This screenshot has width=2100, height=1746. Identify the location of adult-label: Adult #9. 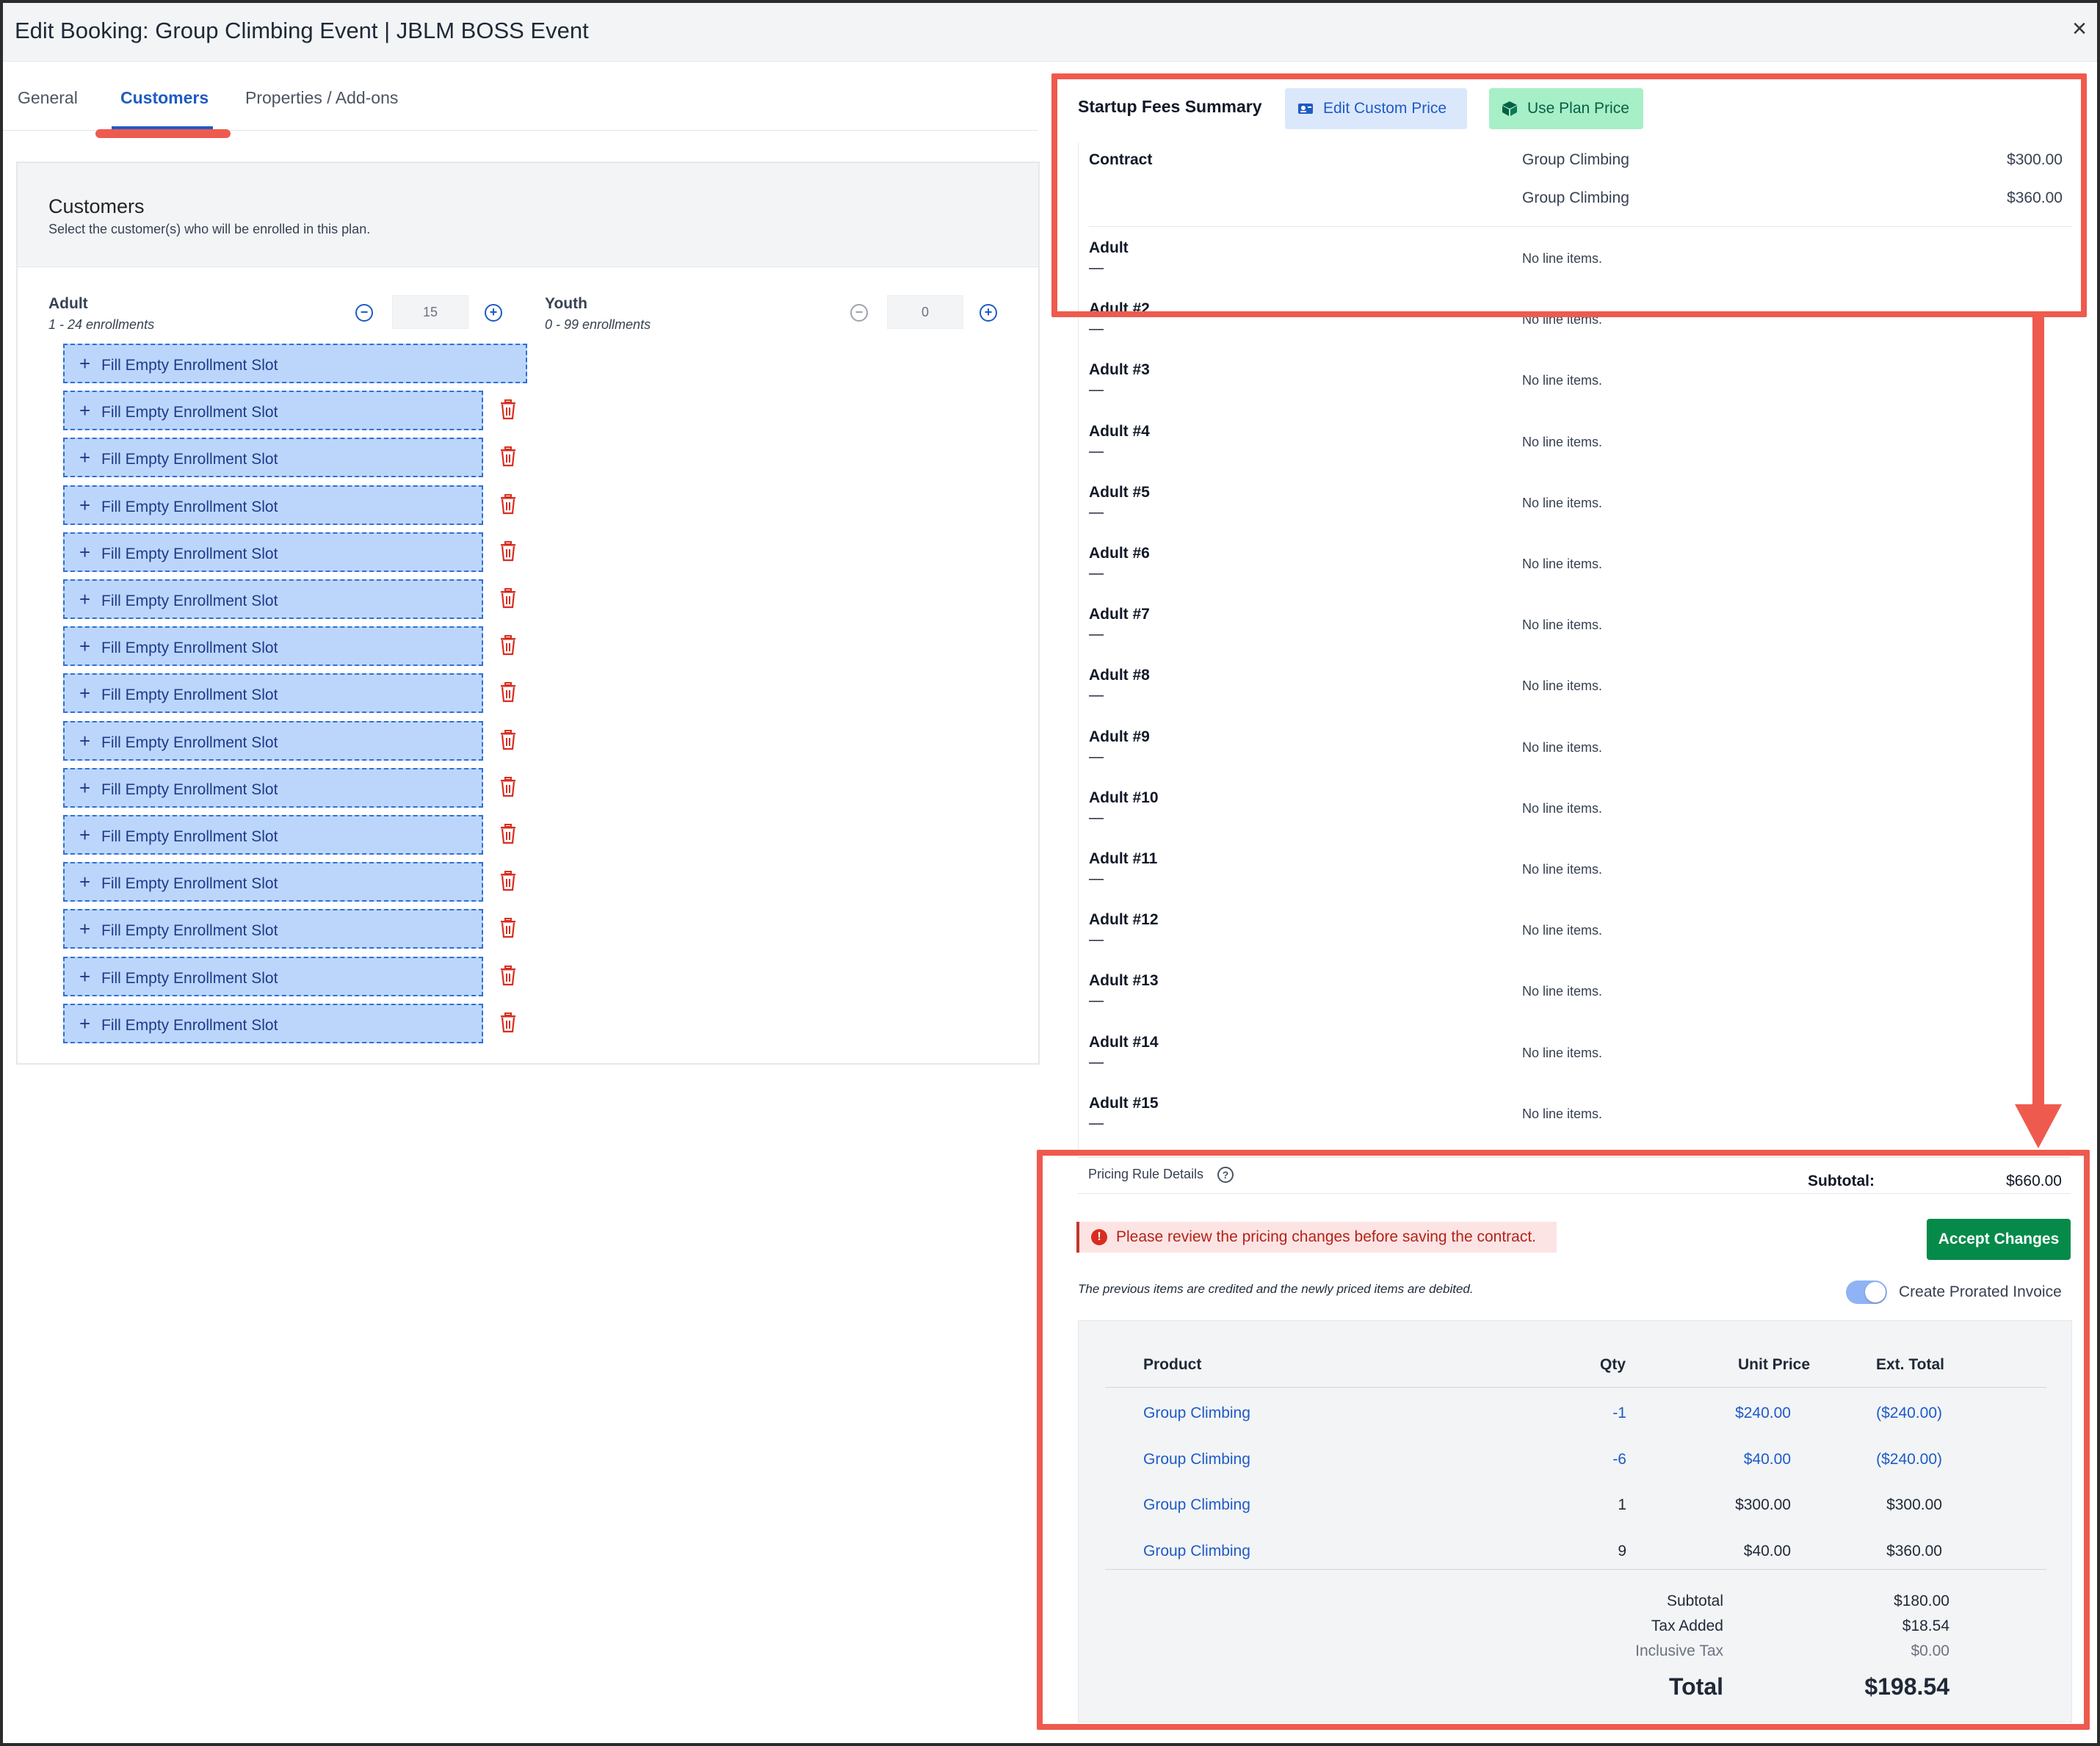
(1119, 737).